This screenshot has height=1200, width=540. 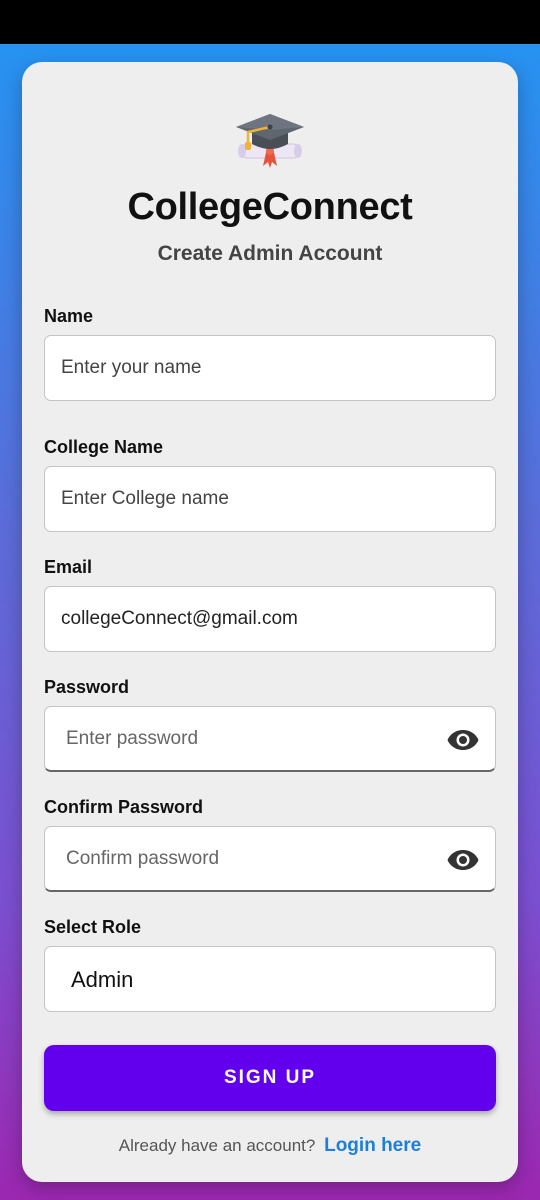 What do you see at coordinates (270, 141) in the screenshot?
I see `graduation-cap-icon` at bounding box center [270, 141].